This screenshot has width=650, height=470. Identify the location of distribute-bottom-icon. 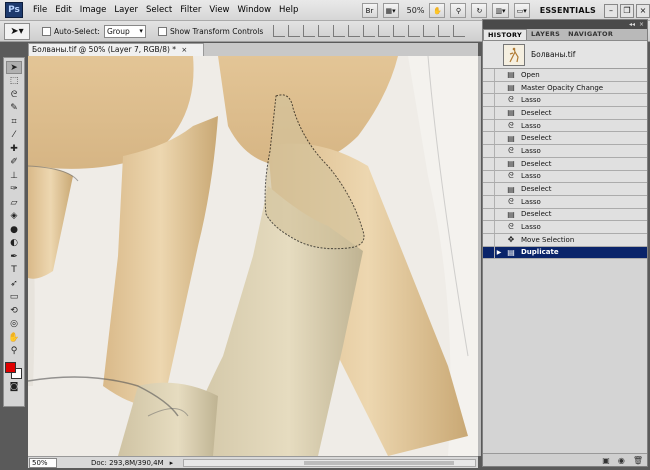
(399, 31).